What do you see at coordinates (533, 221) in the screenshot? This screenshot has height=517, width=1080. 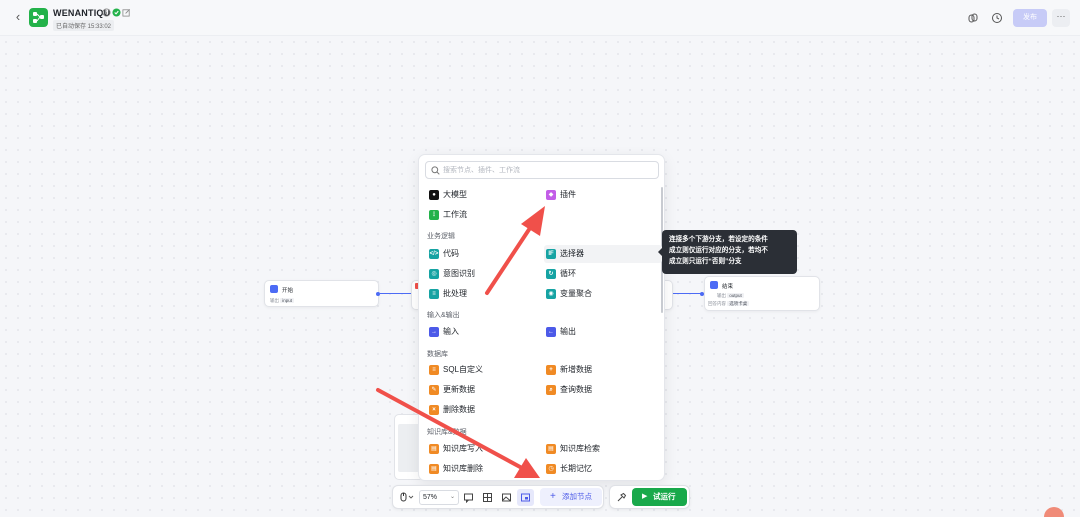 I see `annotation-arrowhead-up` at bounding box center [533, 221].